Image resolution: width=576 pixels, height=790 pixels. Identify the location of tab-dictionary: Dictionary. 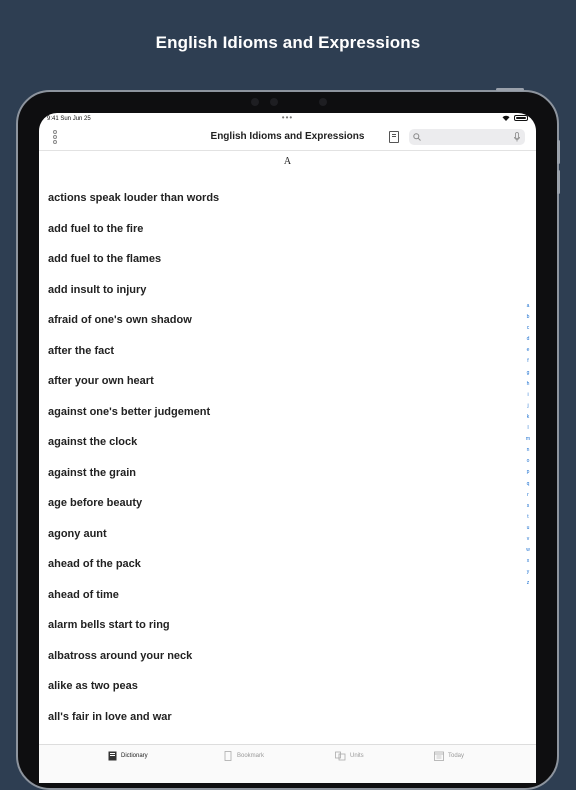
(128, 756).